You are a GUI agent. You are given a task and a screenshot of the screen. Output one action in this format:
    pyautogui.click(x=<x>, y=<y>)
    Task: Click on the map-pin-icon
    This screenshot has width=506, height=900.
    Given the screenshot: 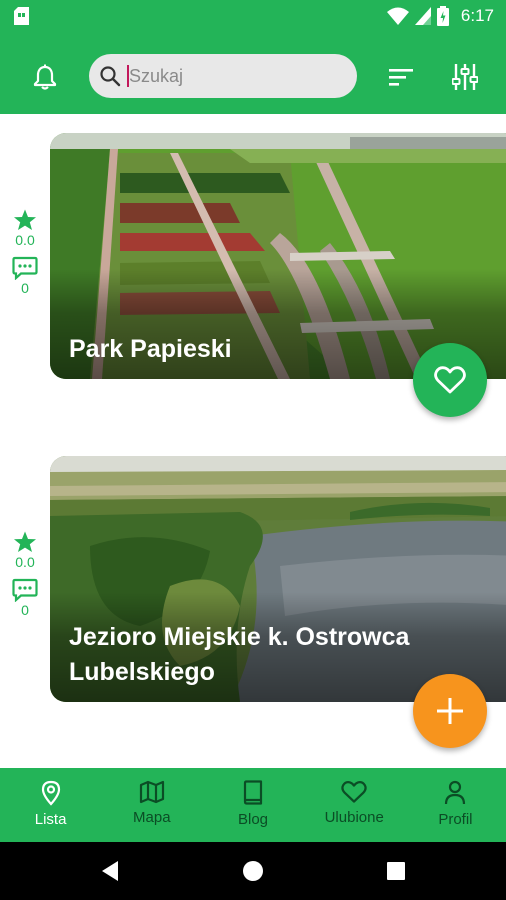 What is the action you would take?
    pyautogui.click(x=50, y=793)
    